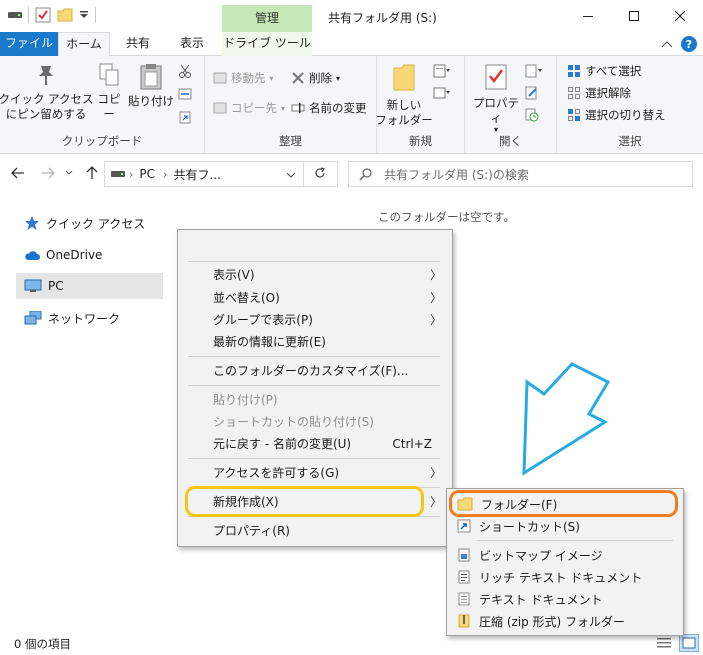  What do you see at coordinates (320, 174) in the screenshot?
I see `refresh-icon` at bounding box center [320, 174].